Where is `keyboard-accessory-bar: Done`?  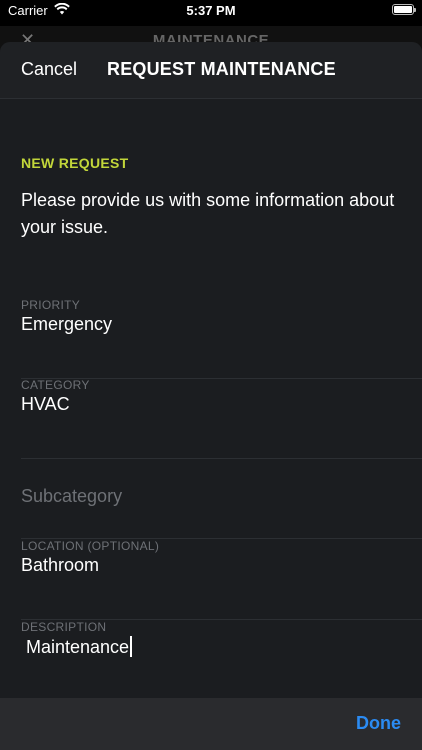
keyboard-accessory-bar: Done is located at coordinates (211, 724).